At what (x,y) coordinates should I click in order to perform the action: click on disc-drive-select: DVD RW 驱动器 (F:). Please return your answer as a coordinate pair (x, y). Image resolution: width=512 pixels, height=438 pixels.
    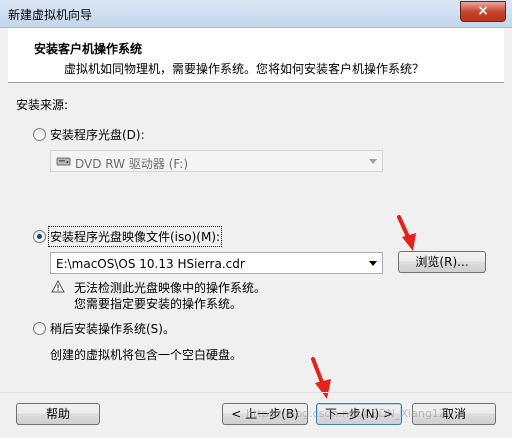
    Looking at the image, I should click on (216, 161).